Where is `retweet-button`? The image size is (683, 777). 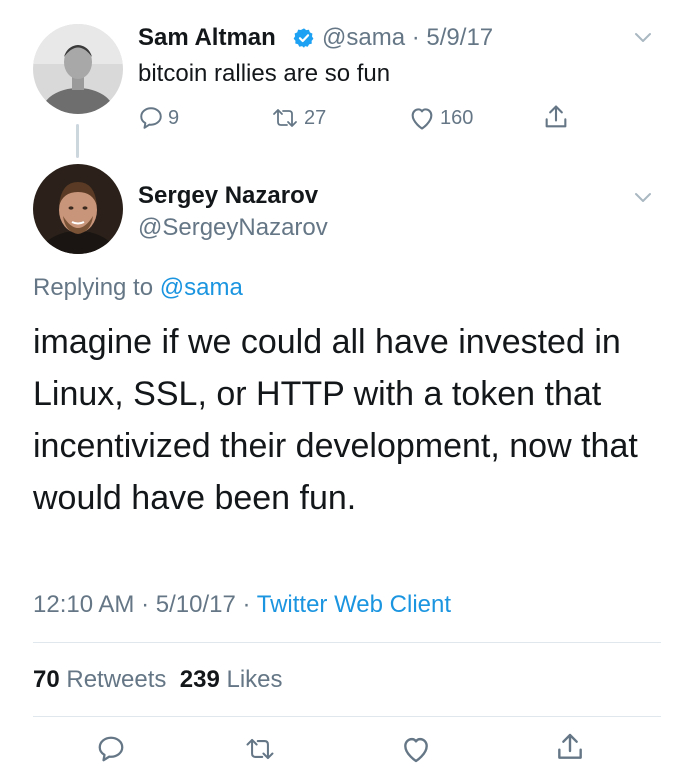 retweet-button is located at coordinates (260, 751).